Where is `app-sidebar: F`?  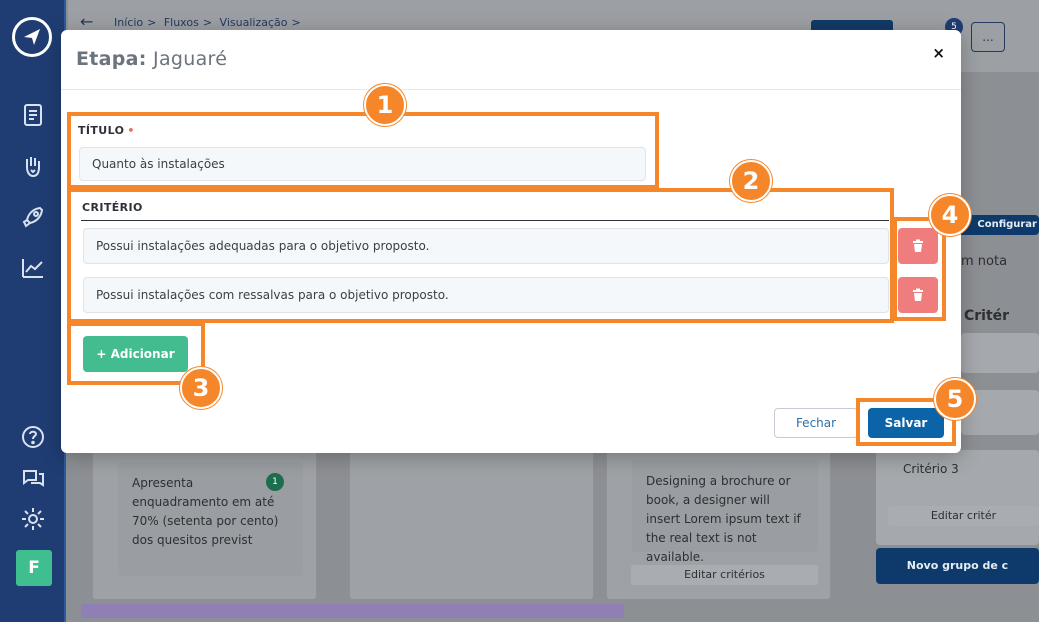 app-sidebar: F is located at coordinates (33, 311).